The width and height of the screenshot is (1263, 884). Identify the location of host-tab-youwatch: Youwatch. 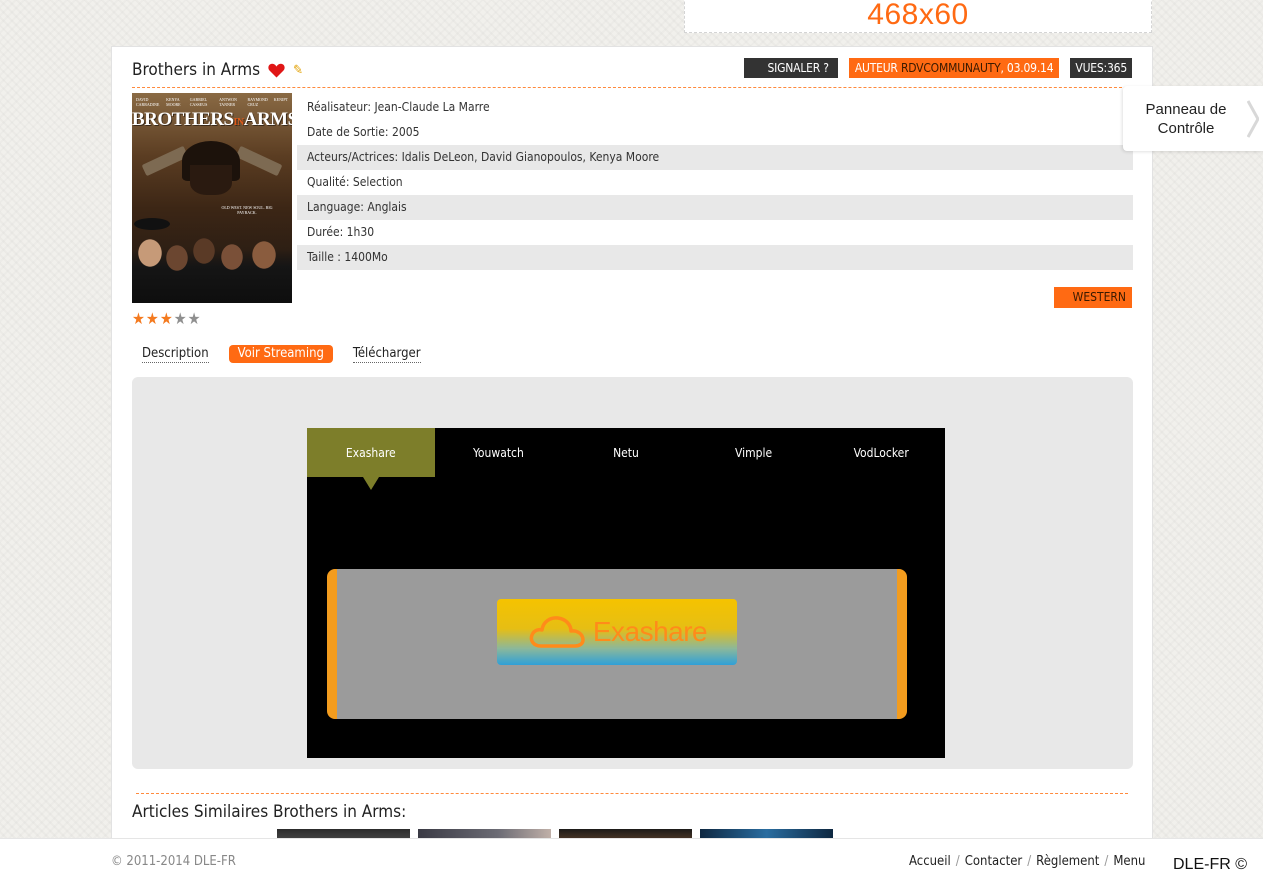
(499, 452).